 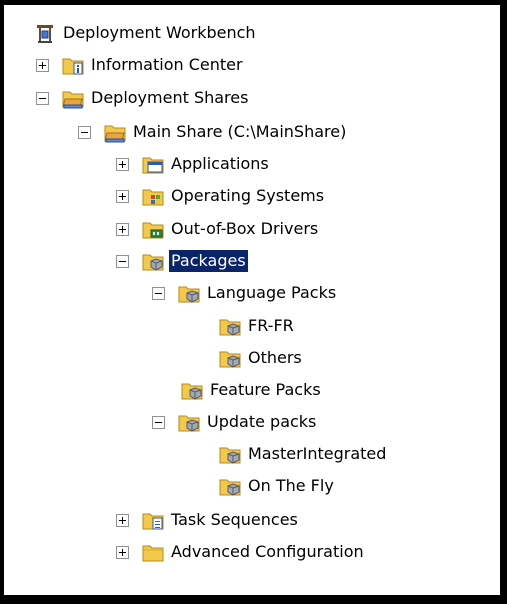 I want to click on tree-item-label: Main Share (C:\MainShare), so click(x=240, y=131).